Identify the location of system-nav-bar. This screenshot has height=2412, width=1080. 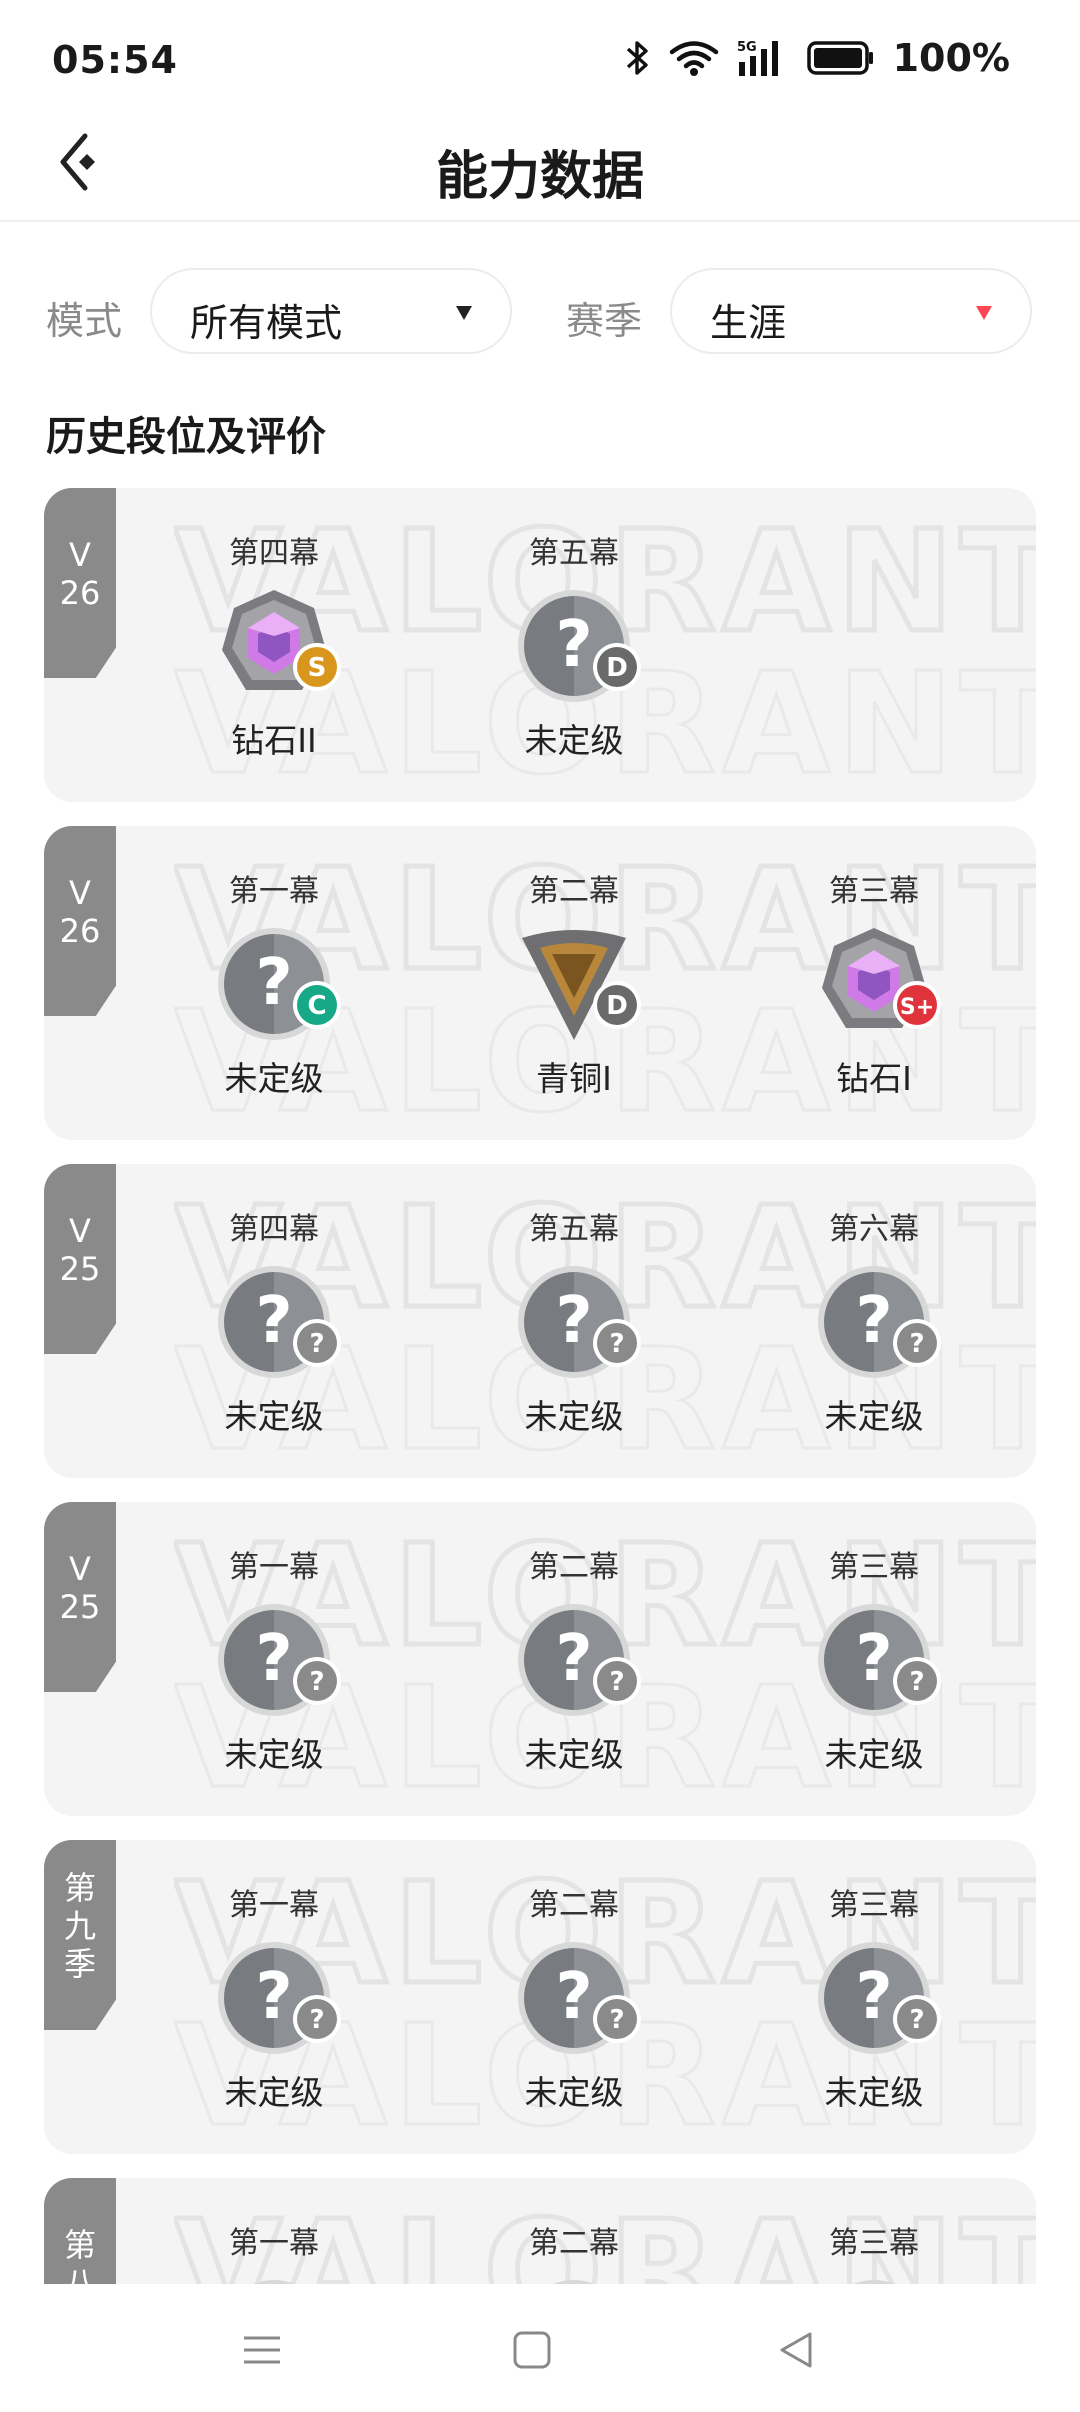
(540, 2348).